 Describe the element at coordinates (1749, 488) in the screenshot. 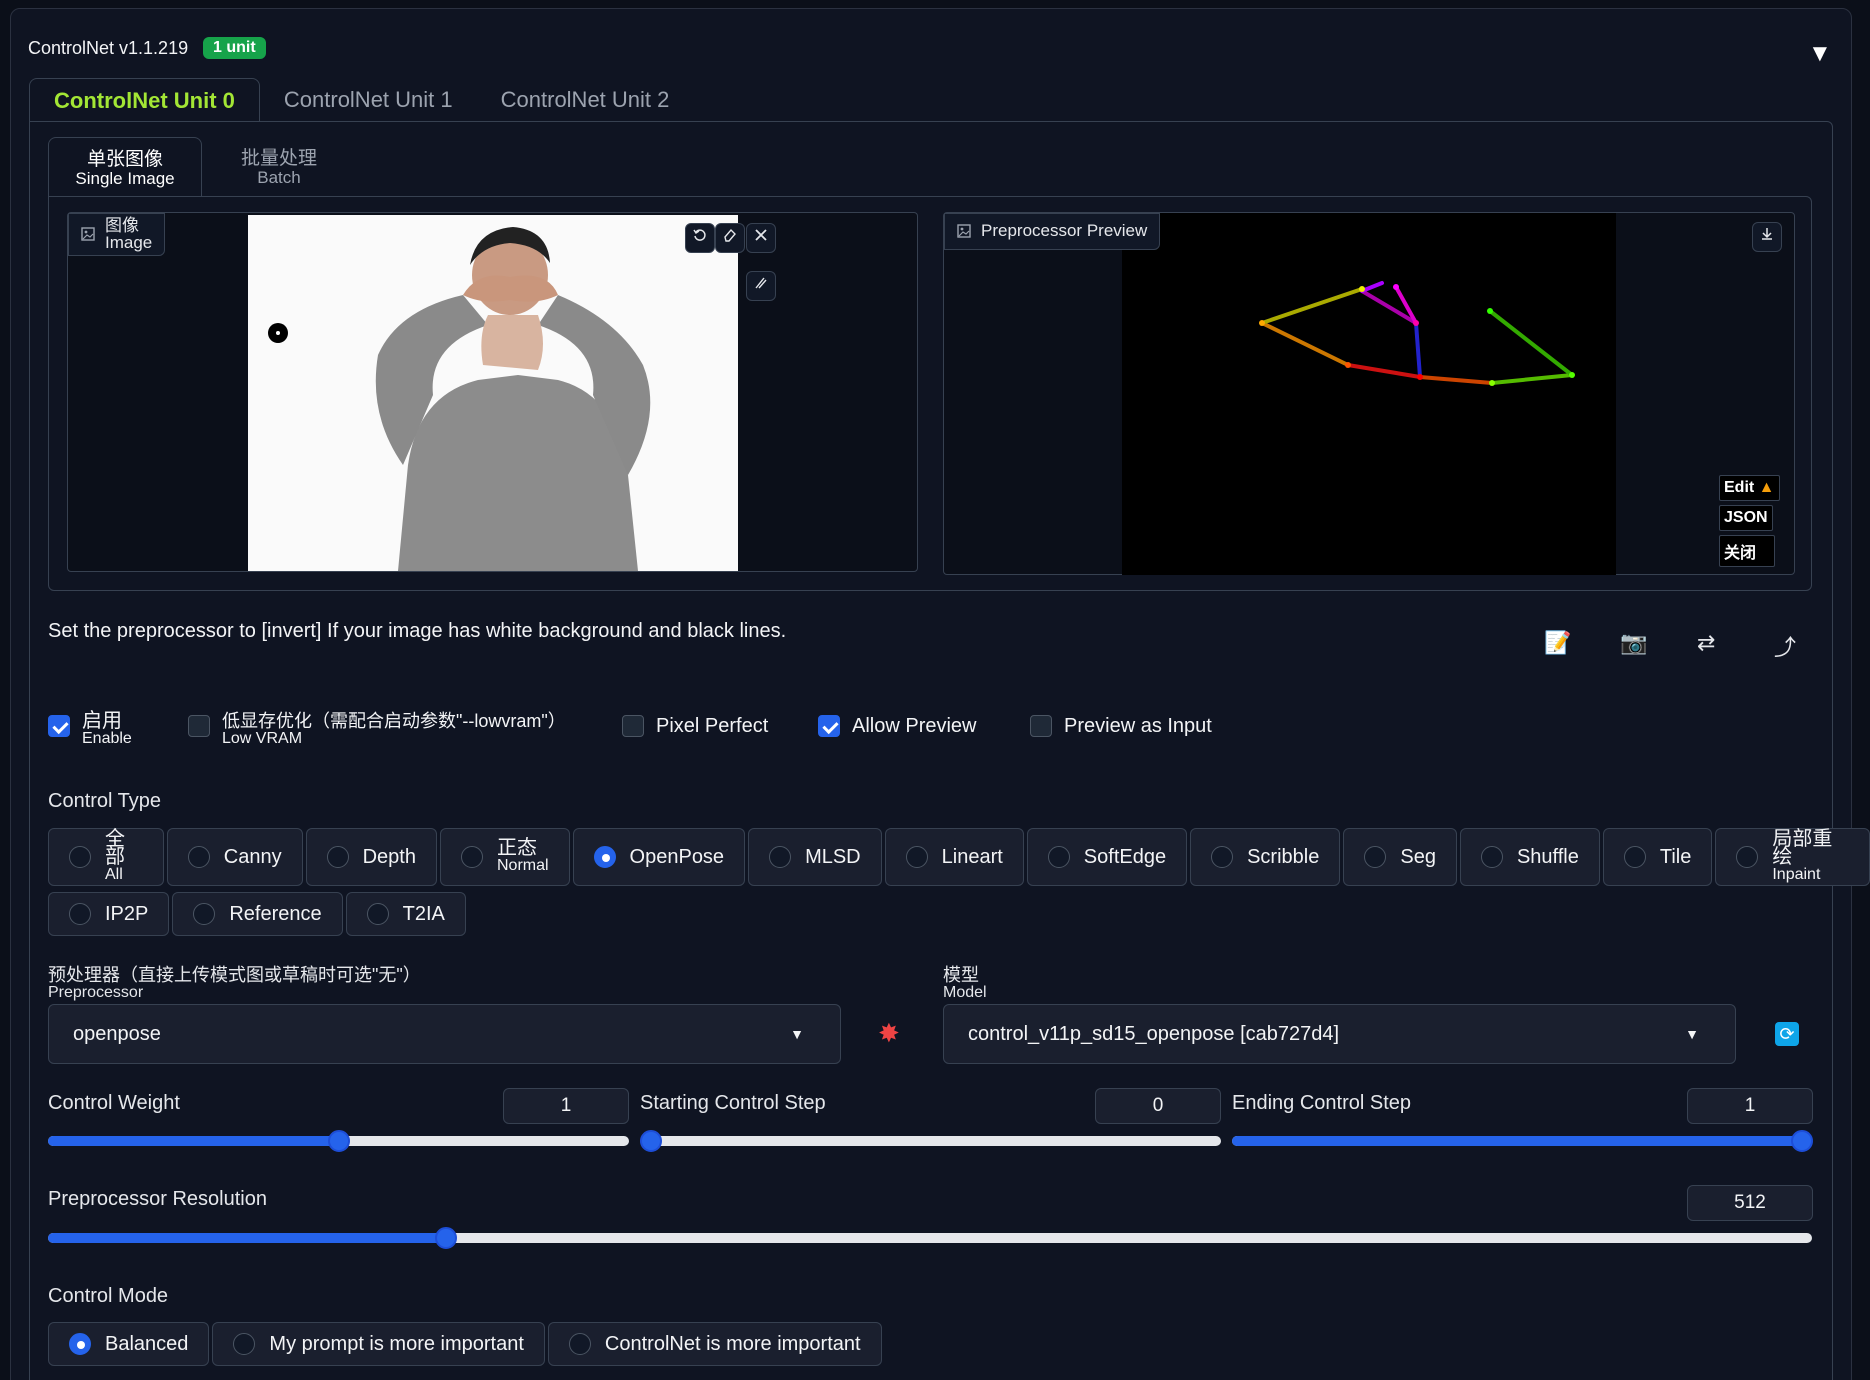

I see `edit-button: Edit ▲` at that location.